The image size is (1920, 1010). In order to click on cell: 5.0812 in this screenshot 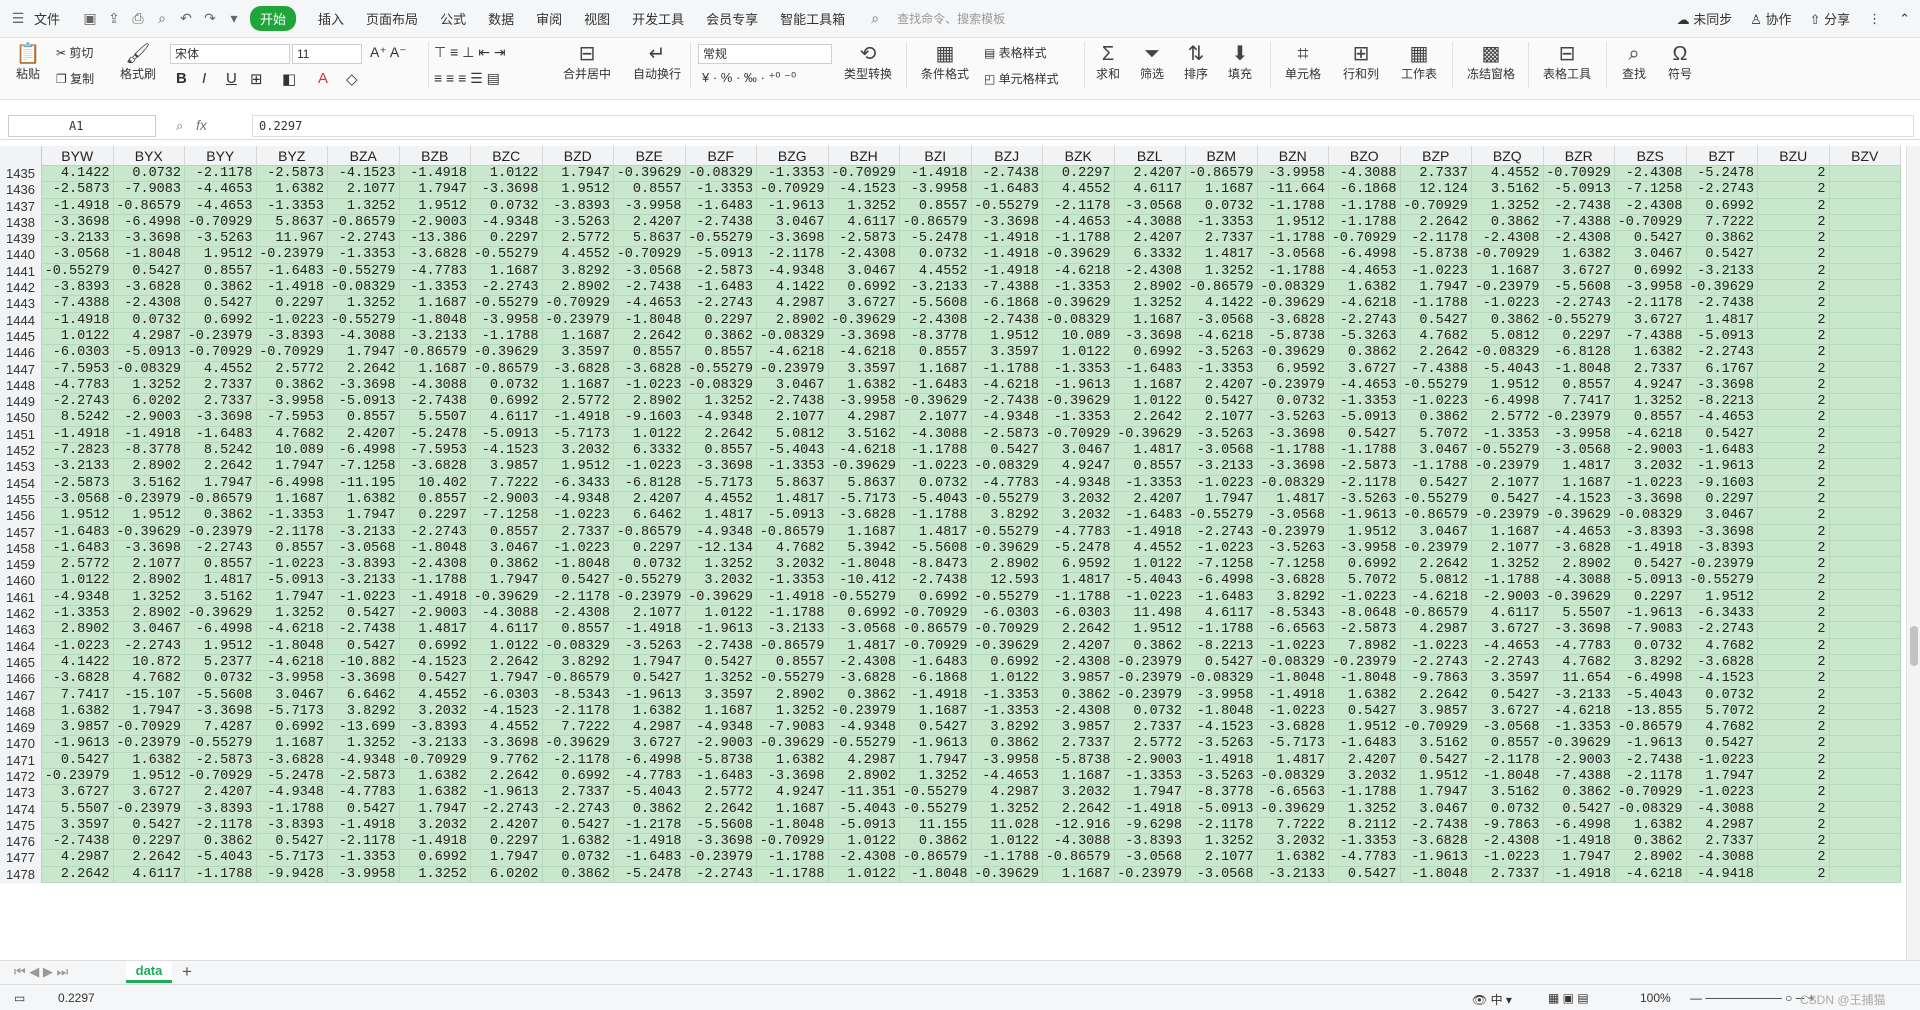, I will do `click(793, 435)`.